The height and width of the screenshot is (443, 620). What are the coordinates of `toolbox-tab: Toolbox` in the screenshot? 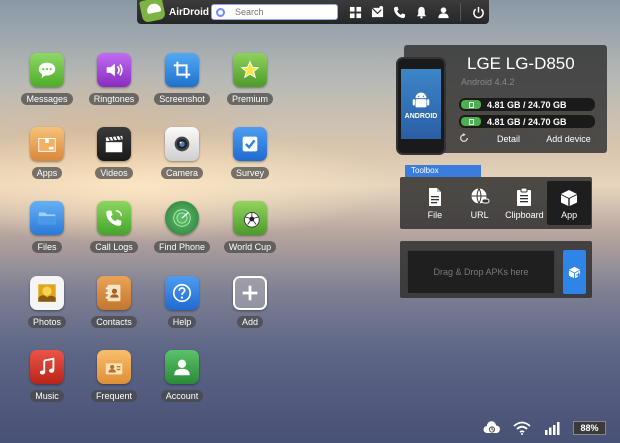 It's located at (443, 171).